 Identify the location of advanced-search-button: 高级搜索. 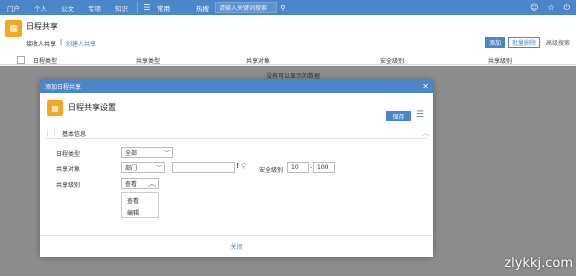
(556, 42).